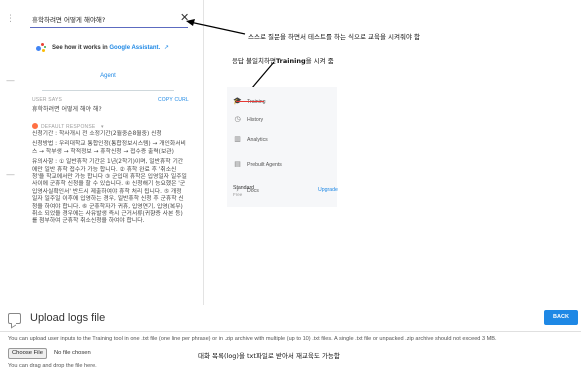 The height and width of the screenshot is (374, 581). Describe the element at coordinates (14, 318) in the screenshot. I see `comment-icon` at that location.